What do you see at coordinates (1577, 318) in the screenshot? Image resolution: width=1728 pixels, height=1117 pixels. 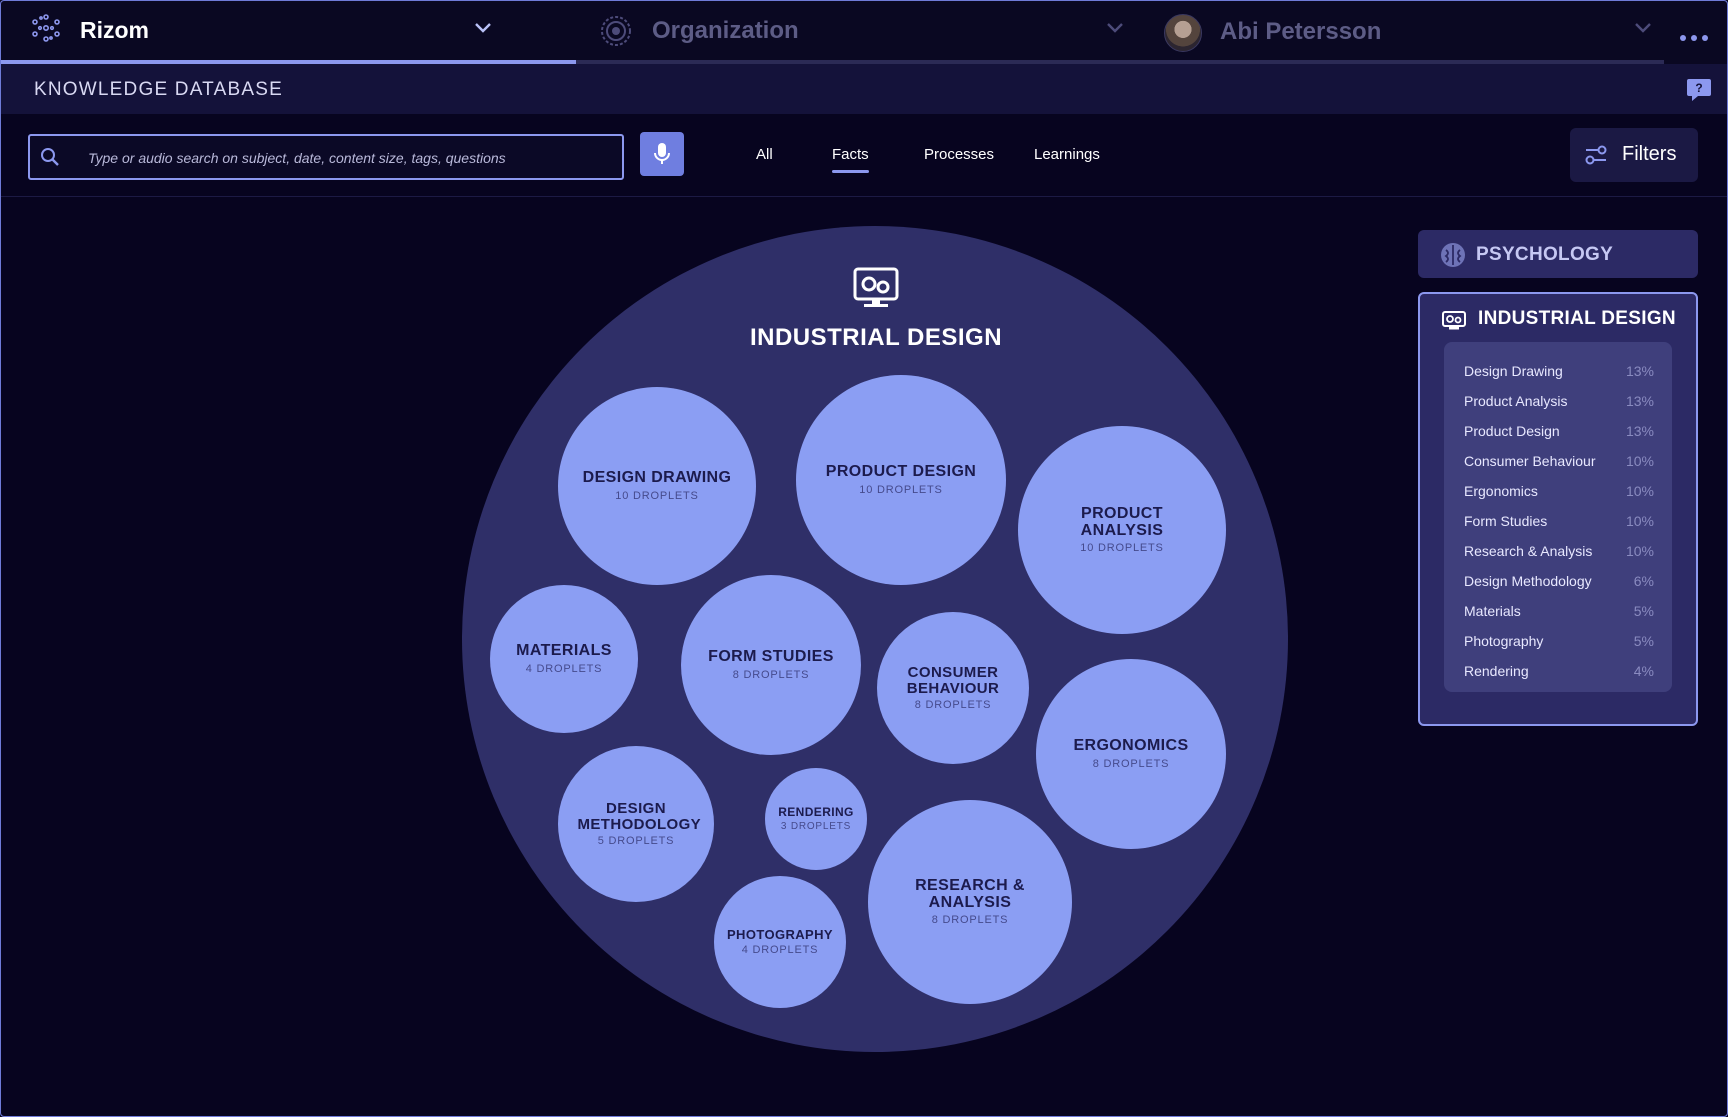 I see `category-label: INDUSTRIAL DESIGN` at bounding box center [1577, 318].